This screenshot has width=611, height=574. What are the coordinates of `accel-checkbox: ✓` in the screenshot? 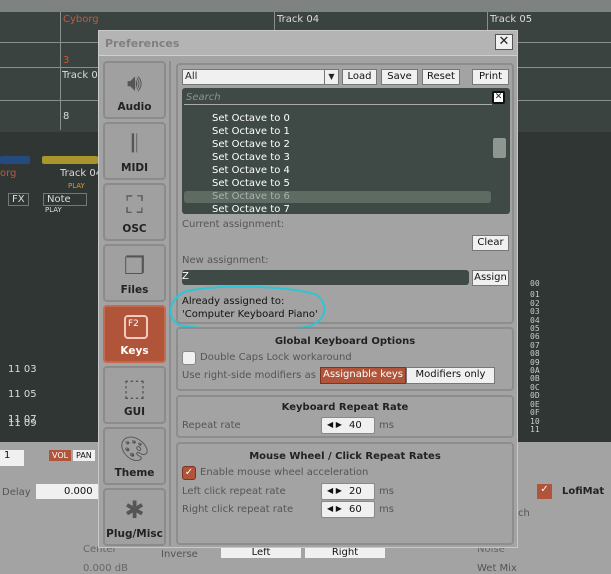 It's located at (189, 473).